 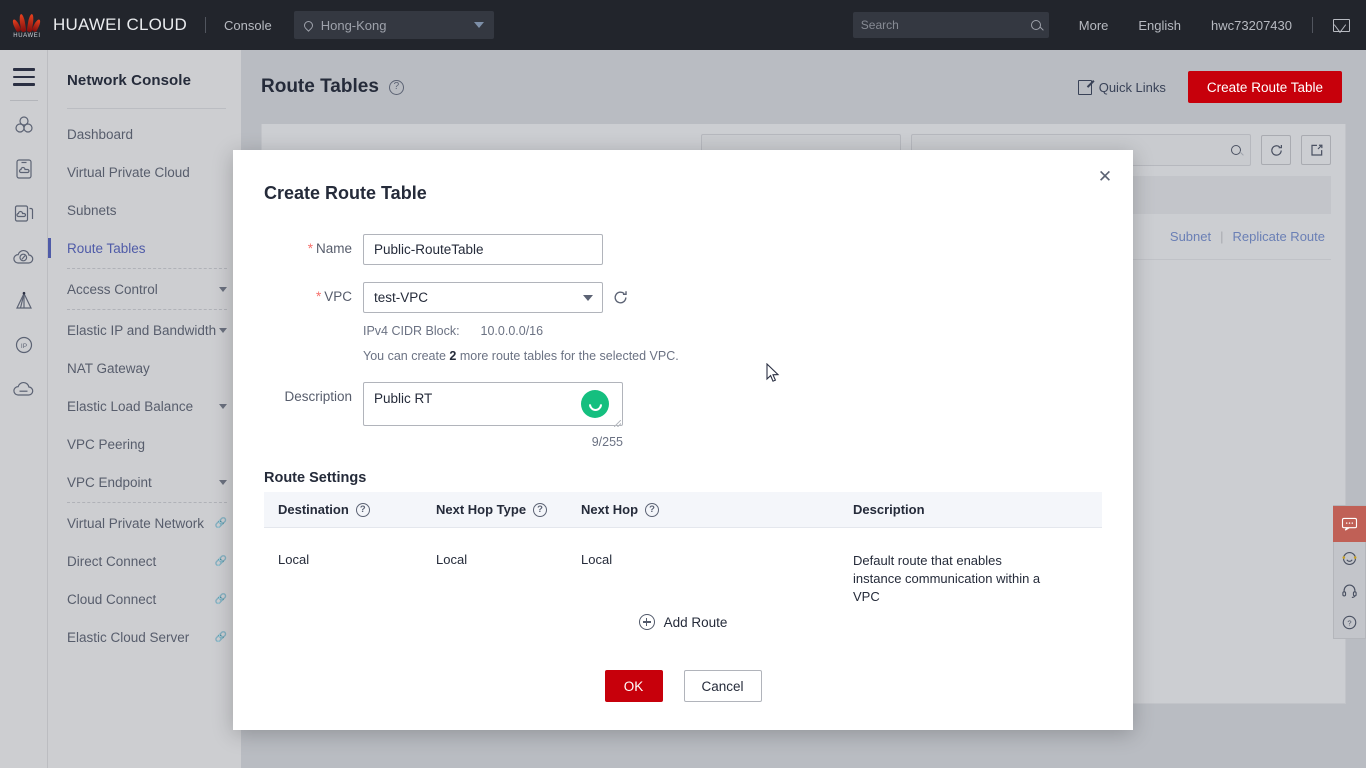 What do you see at coordinates (453, 356) in the screenshot?
I see `quota-count: 2` at bounding box center [453, 356].